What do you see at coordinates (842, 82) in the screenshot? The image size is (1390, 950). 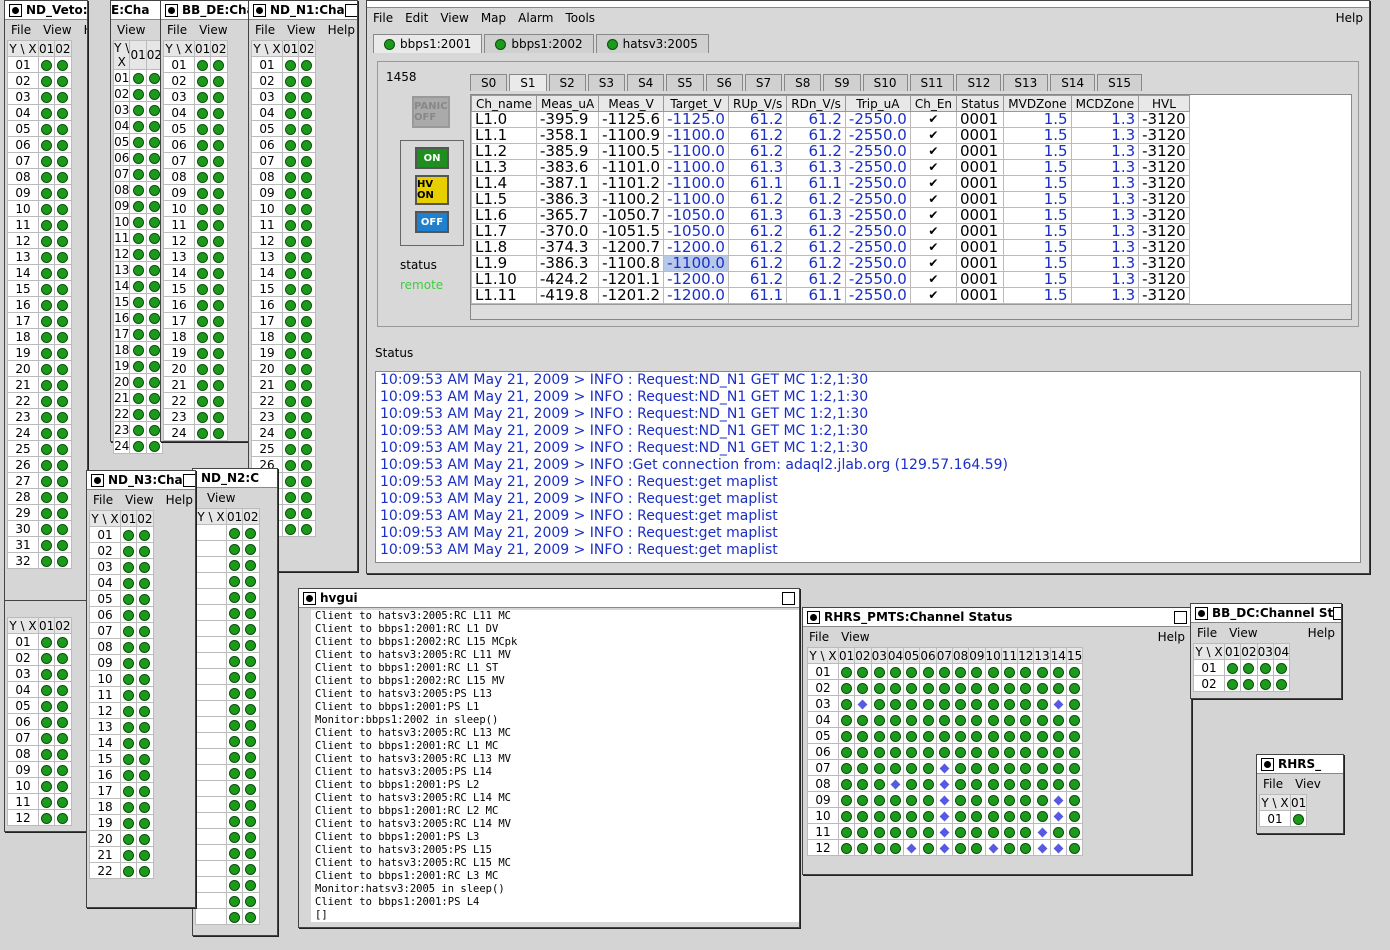 I see `slot-tab: S9` at bounding box center [842, 82].